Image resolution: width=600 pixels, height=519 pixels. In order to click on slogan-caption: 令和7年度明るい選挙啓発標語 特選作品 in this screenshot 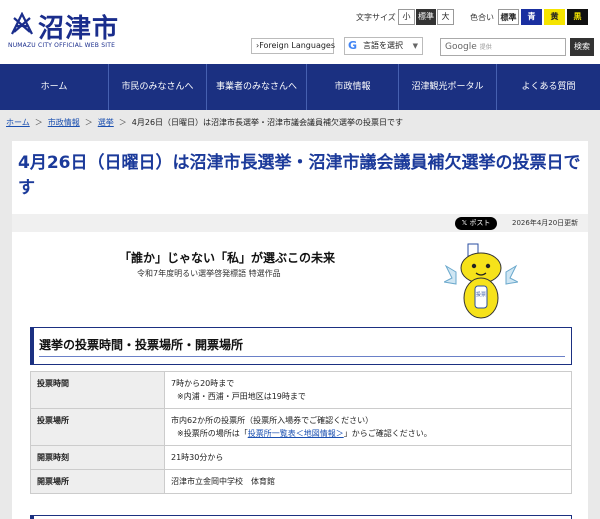, I will do `click(209, 273)`.